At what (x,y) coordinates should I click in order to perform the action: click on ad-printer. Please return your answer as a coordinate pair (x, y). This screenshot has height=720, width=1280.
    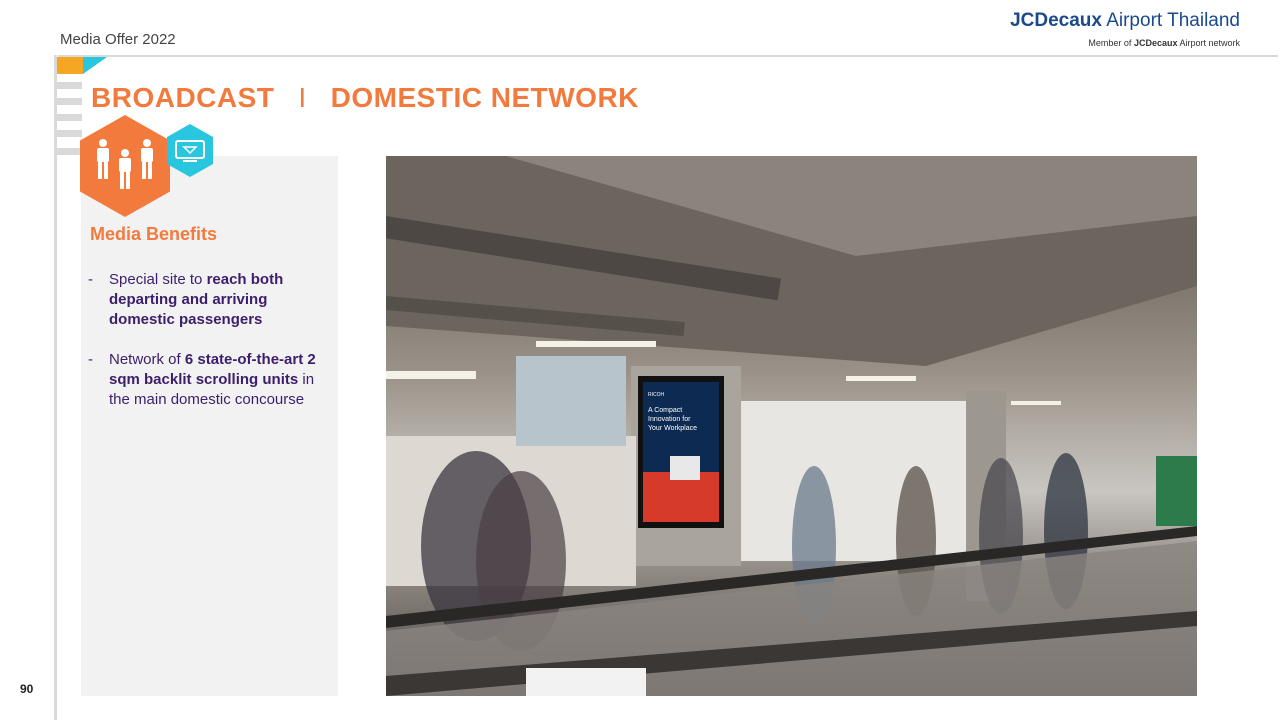
    Looking at the image, I should click on (685, 468).